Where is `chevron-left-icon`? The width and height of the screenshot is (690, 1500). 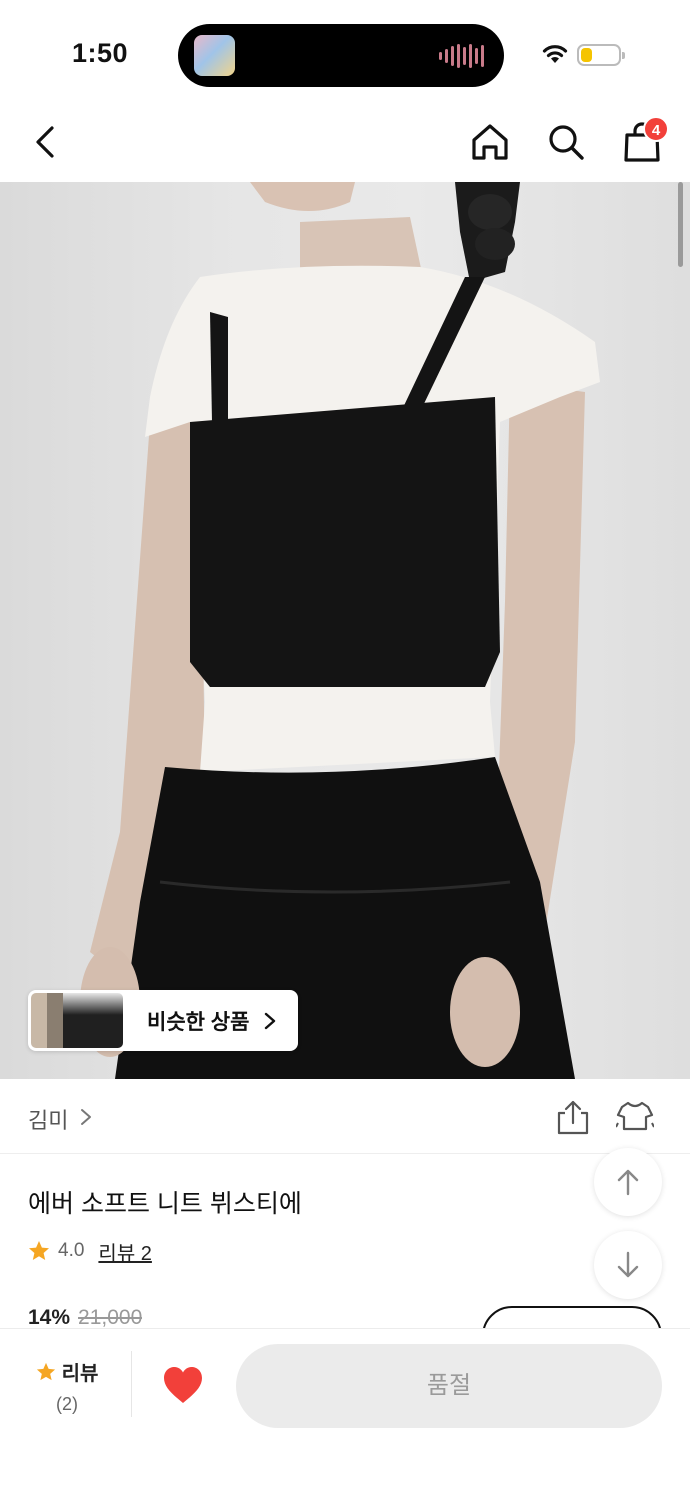
chevron-left-icon is located at coordinates (46, 142).